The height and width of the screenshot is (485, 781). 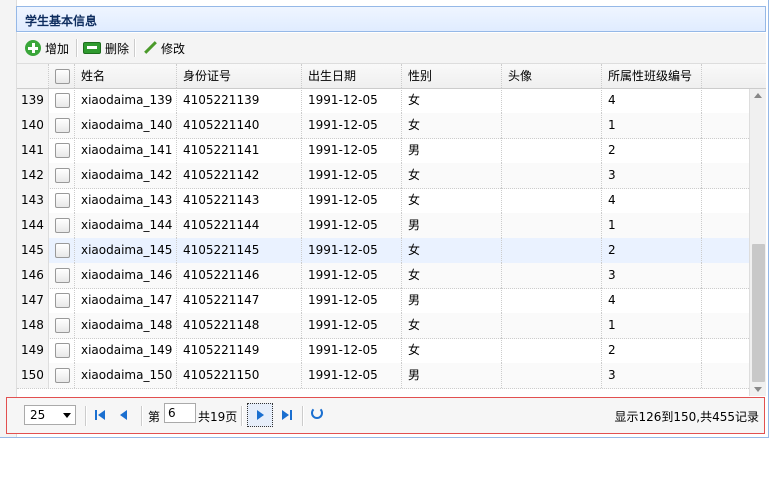 What do you see at coordinates (126, 125) in the screenshot?
I see `cell-name: xiaodaima_140` at bounding box center [126, 125].